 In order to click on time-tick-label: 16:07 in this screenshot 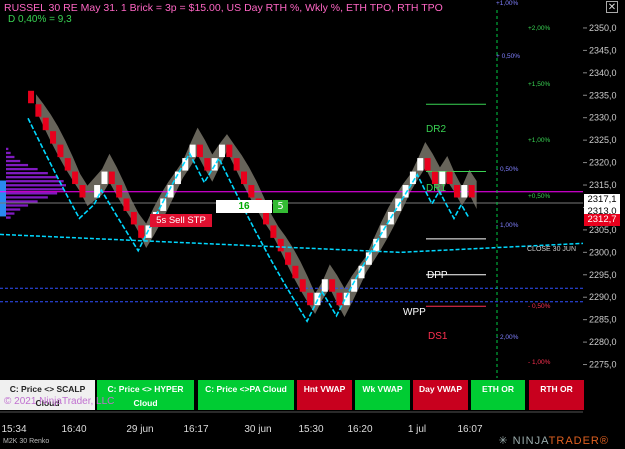, I will do `click(469, 429)`.